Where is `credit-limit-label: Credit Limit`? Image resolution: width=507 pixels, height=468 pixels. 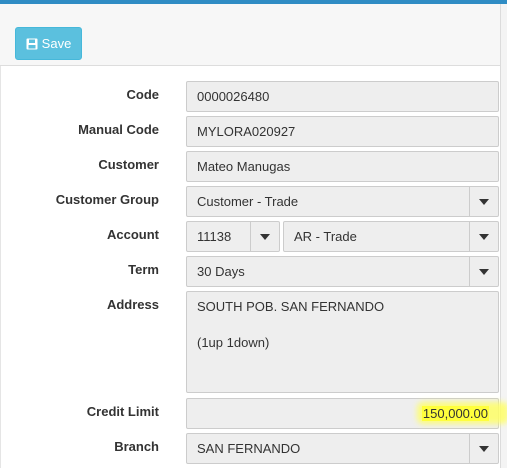
credit-limit-label: Credit Limit is located at coordinates (122, 411).